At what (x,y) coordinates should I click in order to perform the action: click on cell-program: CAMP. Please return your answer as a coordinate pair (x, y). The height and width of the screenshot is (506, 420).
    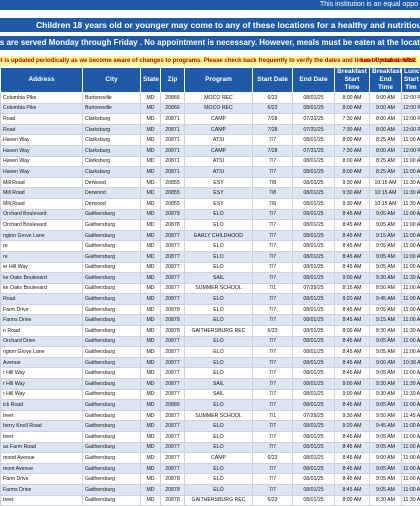
    Looking at the image, I should click on (219, 458).